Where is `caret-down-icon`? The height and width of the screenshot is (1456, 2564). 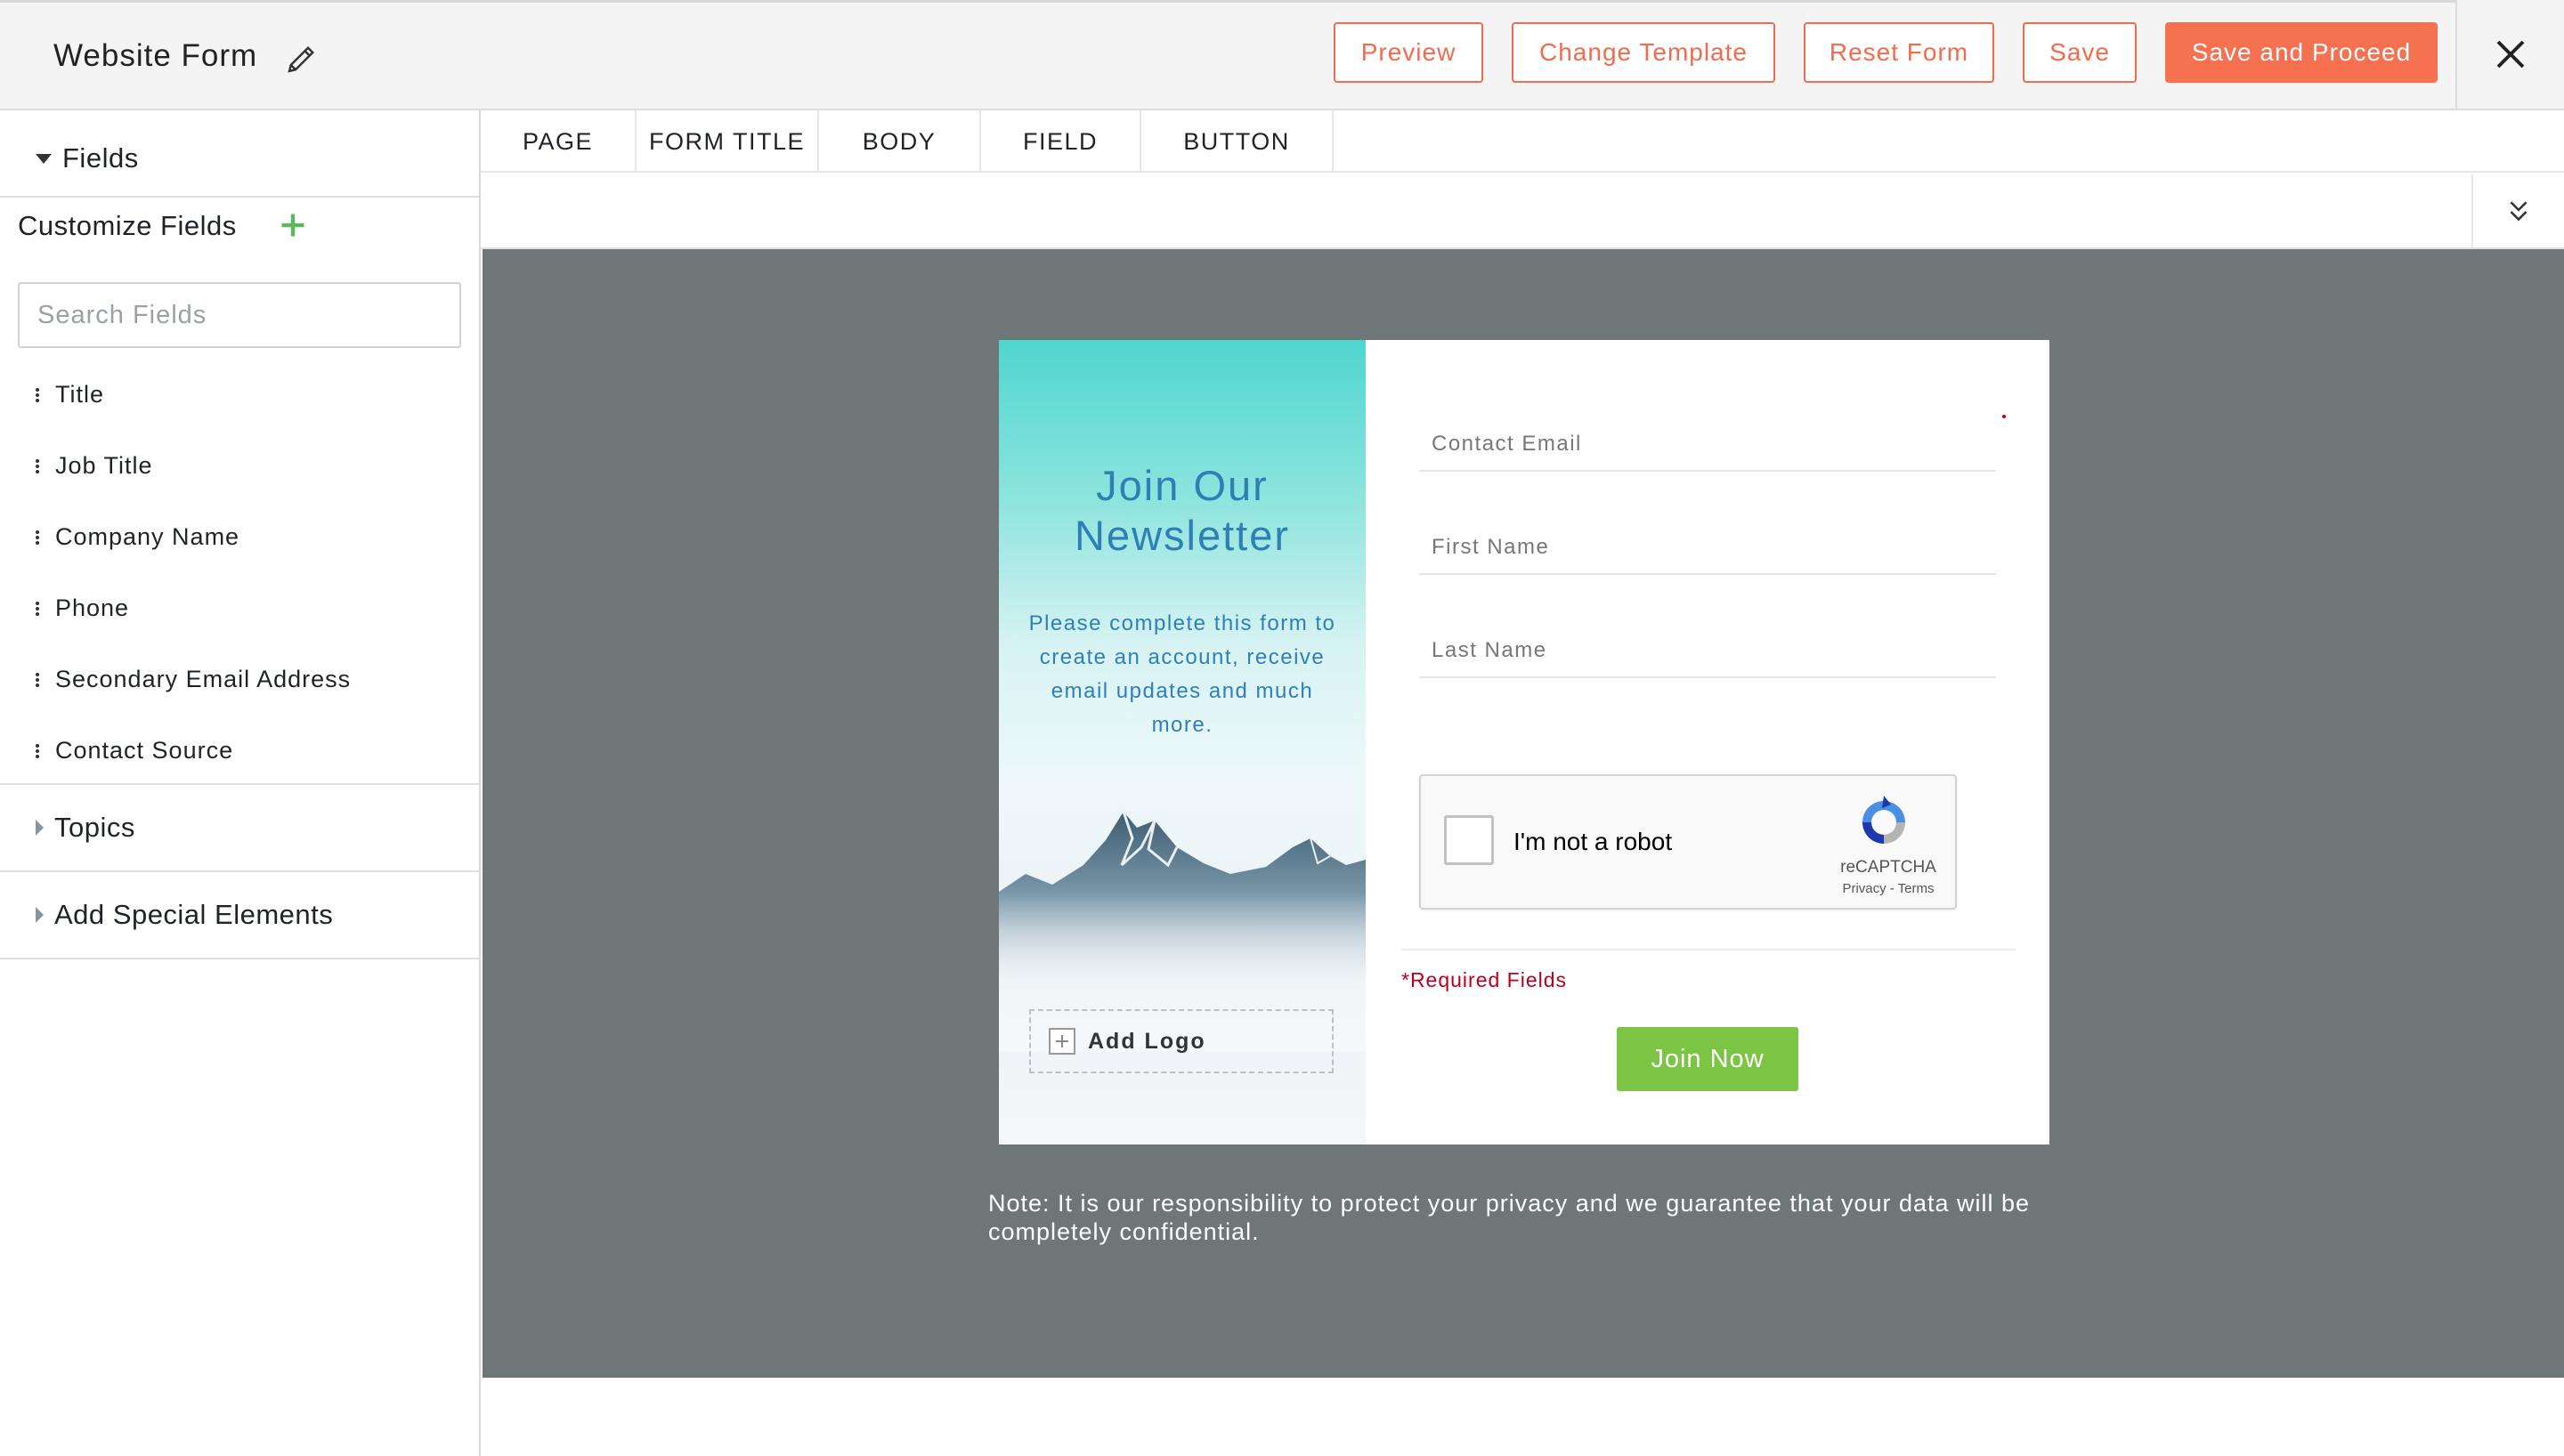
caret-down-icon is located at coordinates (44, 158).